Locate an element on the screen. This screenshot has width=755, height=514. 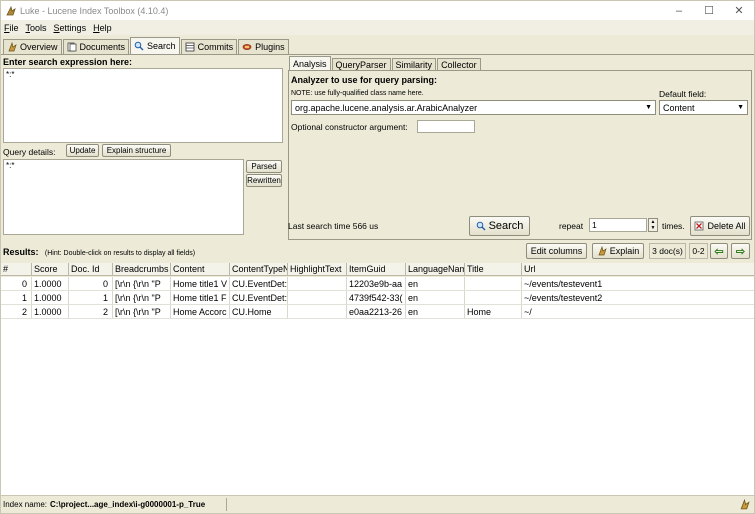
search-button: Search is located at coordinates (499, 226).